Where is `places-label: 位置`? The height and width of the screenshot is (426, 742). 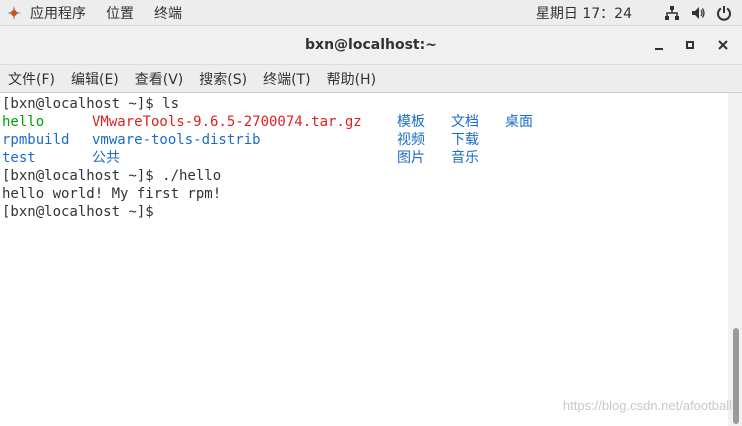 places-label: 位置 is located at coordinates (120, 13).